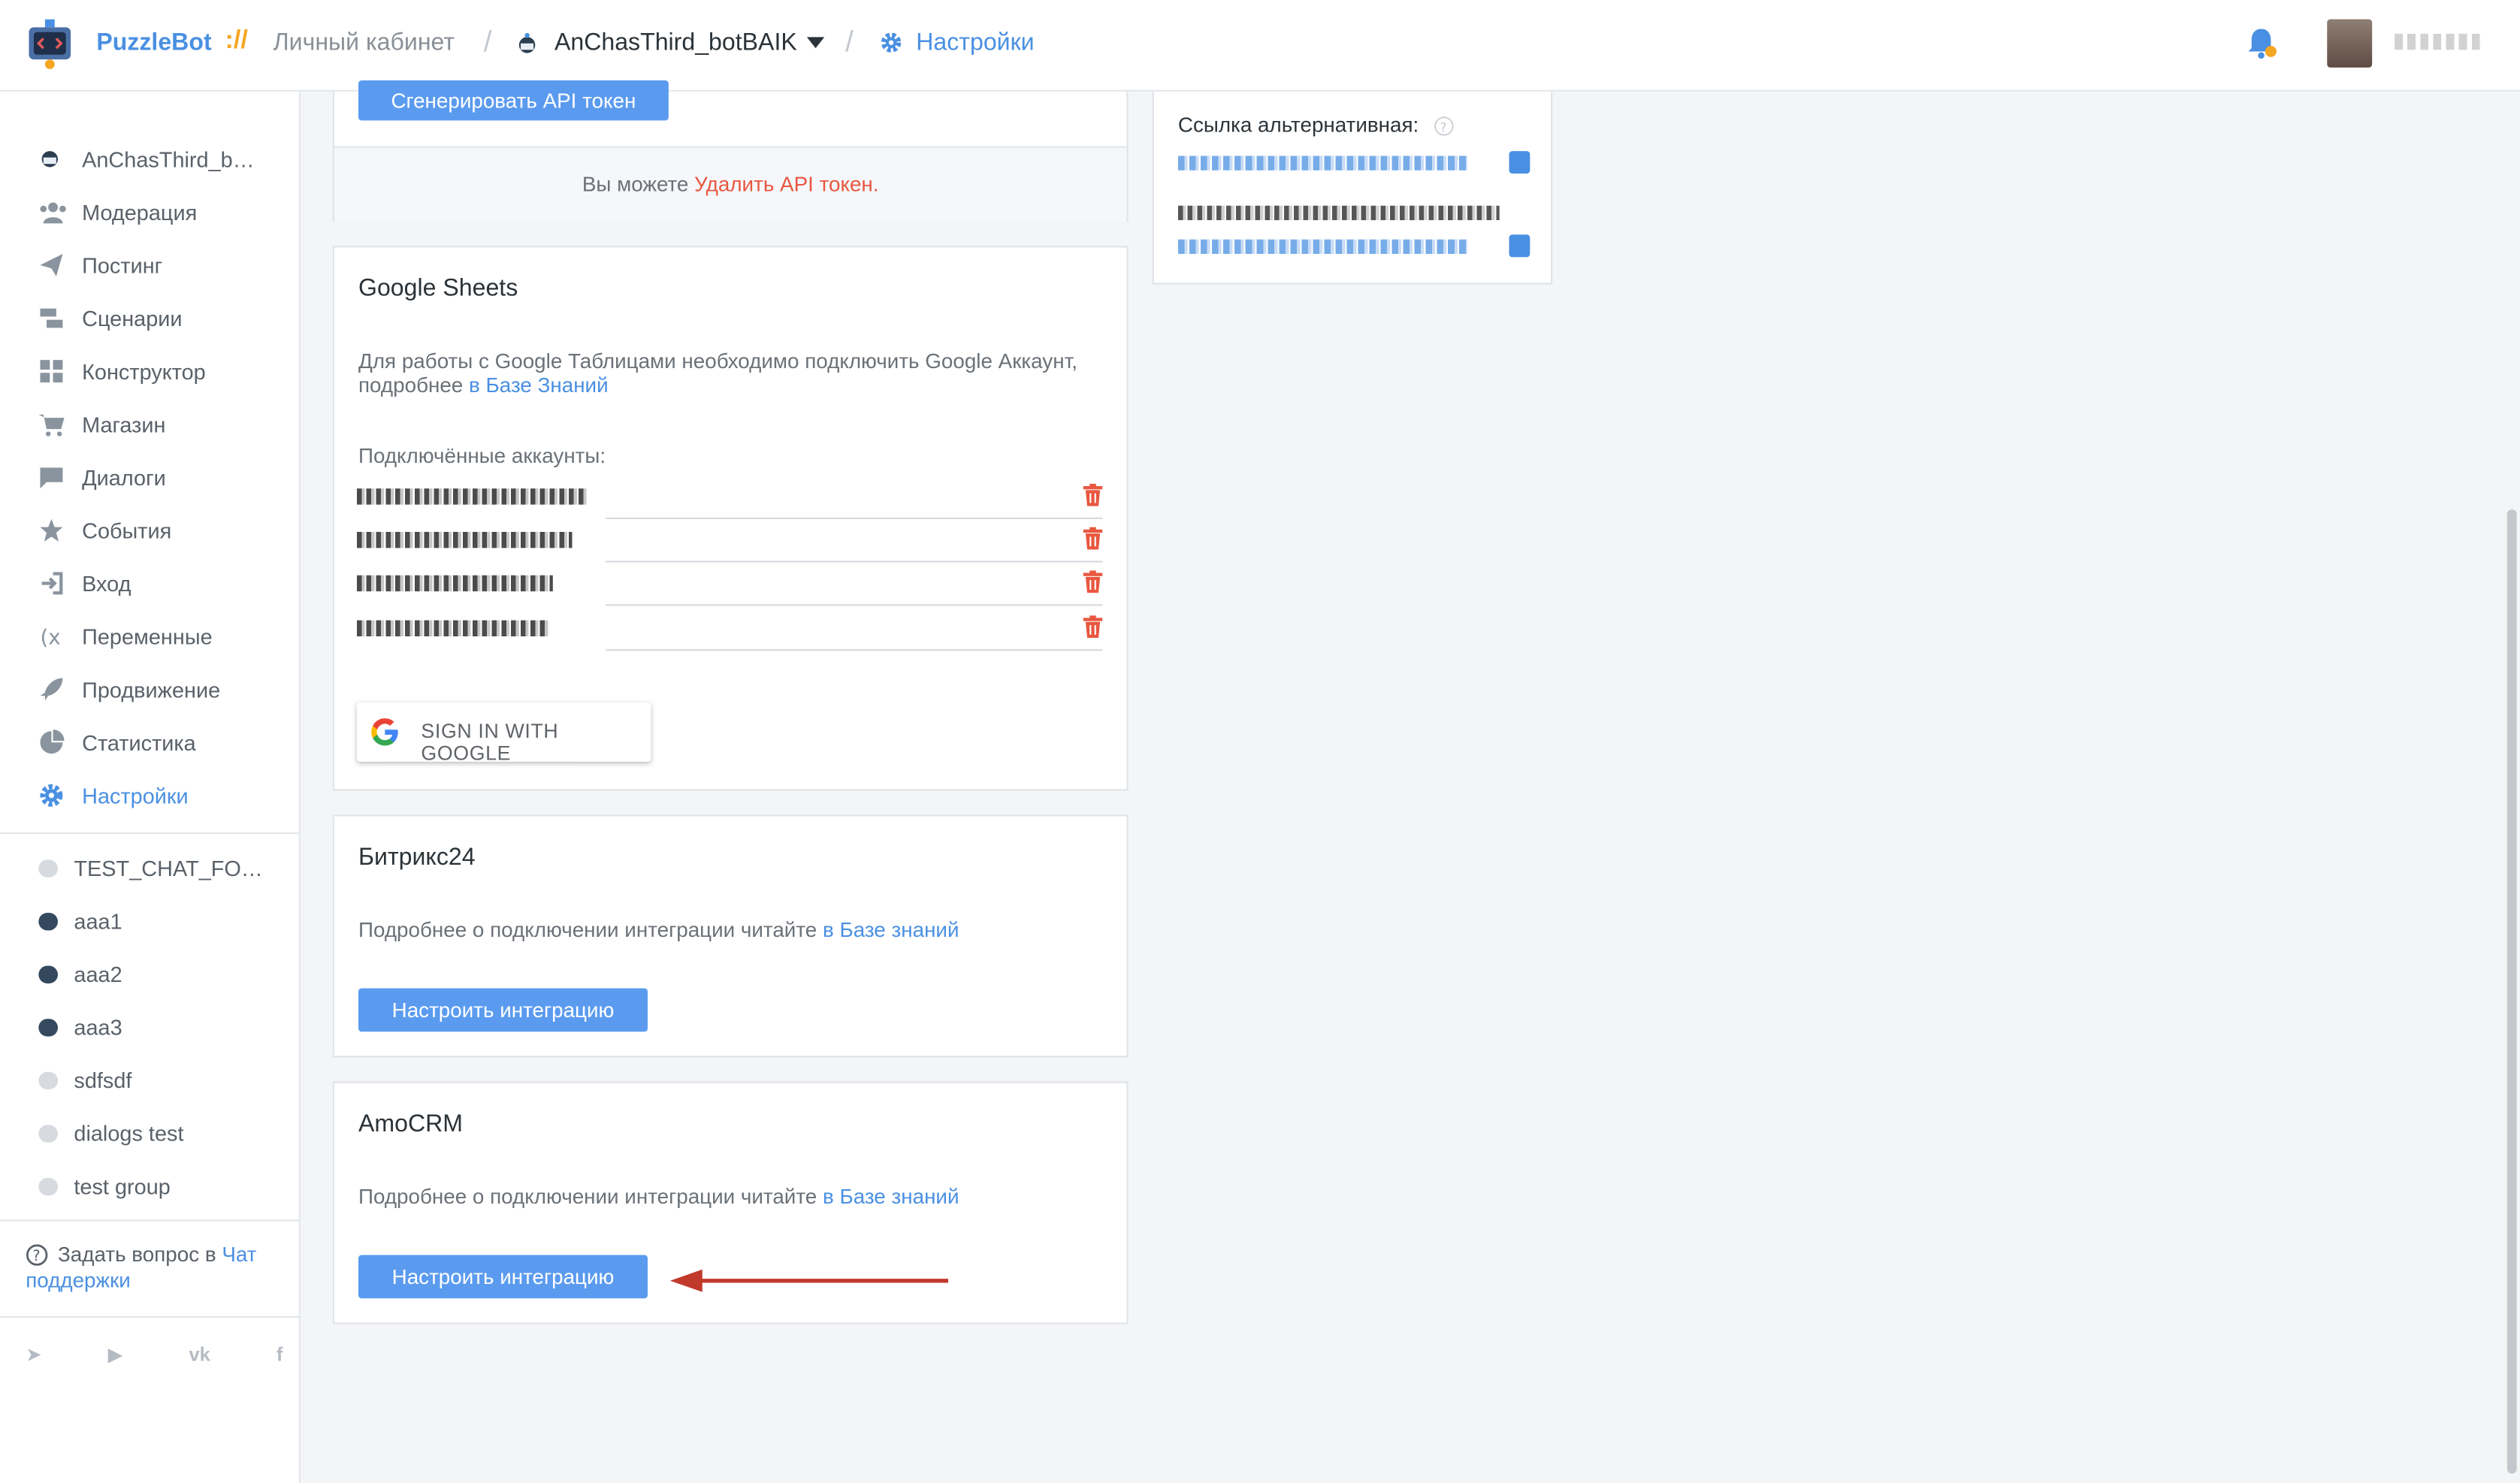  I want to click on sidebar-chat-item: aaa1, so click(80, 922).